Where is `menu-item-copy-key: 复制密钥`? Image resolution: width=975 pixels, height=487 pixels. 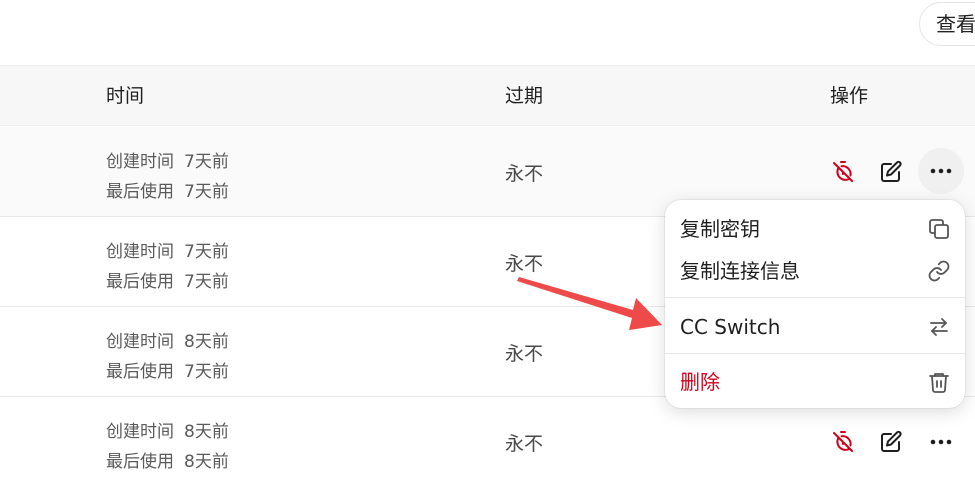
menu-item-copy-key: 复制密钥 is located at coordinates (815, 229).